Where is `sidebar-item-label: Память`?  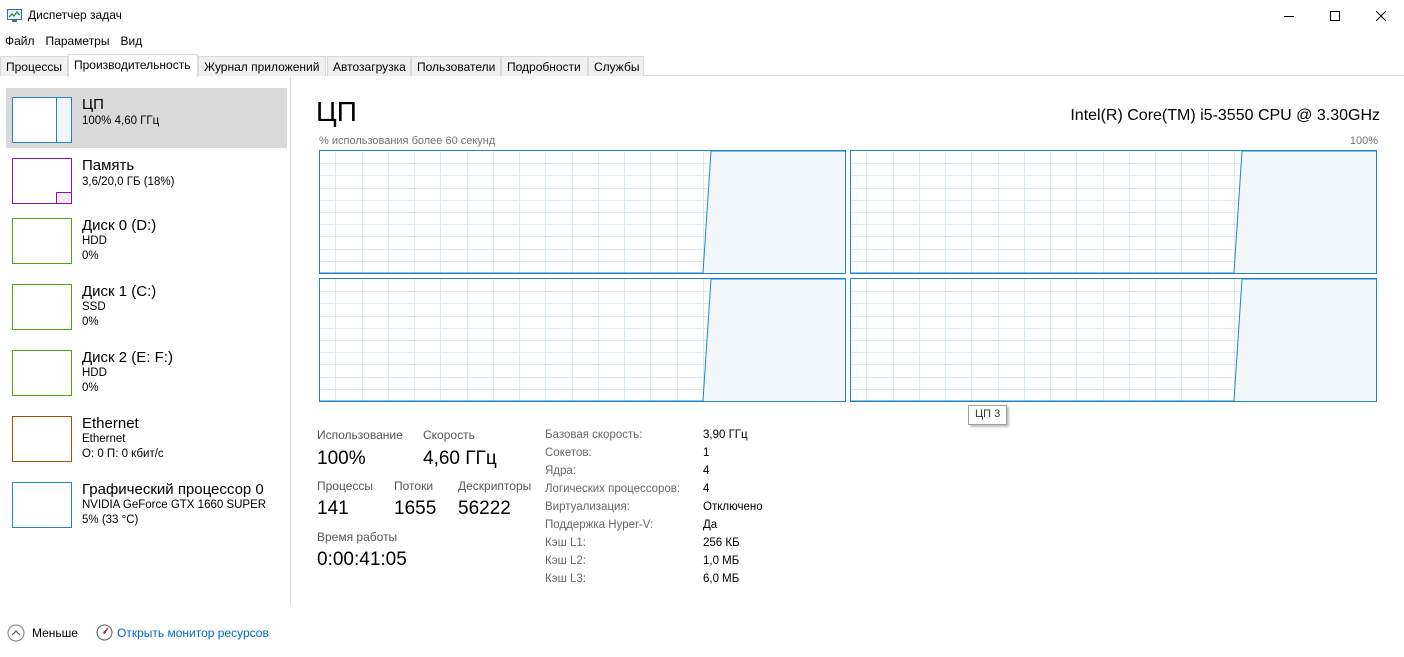
sidebar-item-label: Память is located at coordinates (108, 165).